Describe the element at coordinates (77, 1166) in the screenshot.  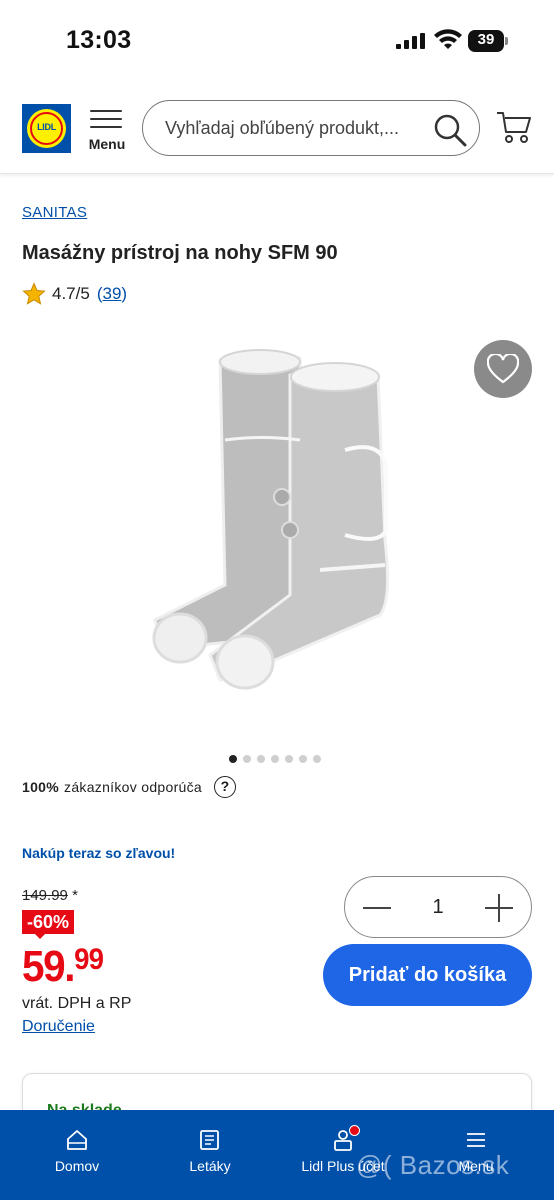
I see `nav-home-label: Domov` at that location.